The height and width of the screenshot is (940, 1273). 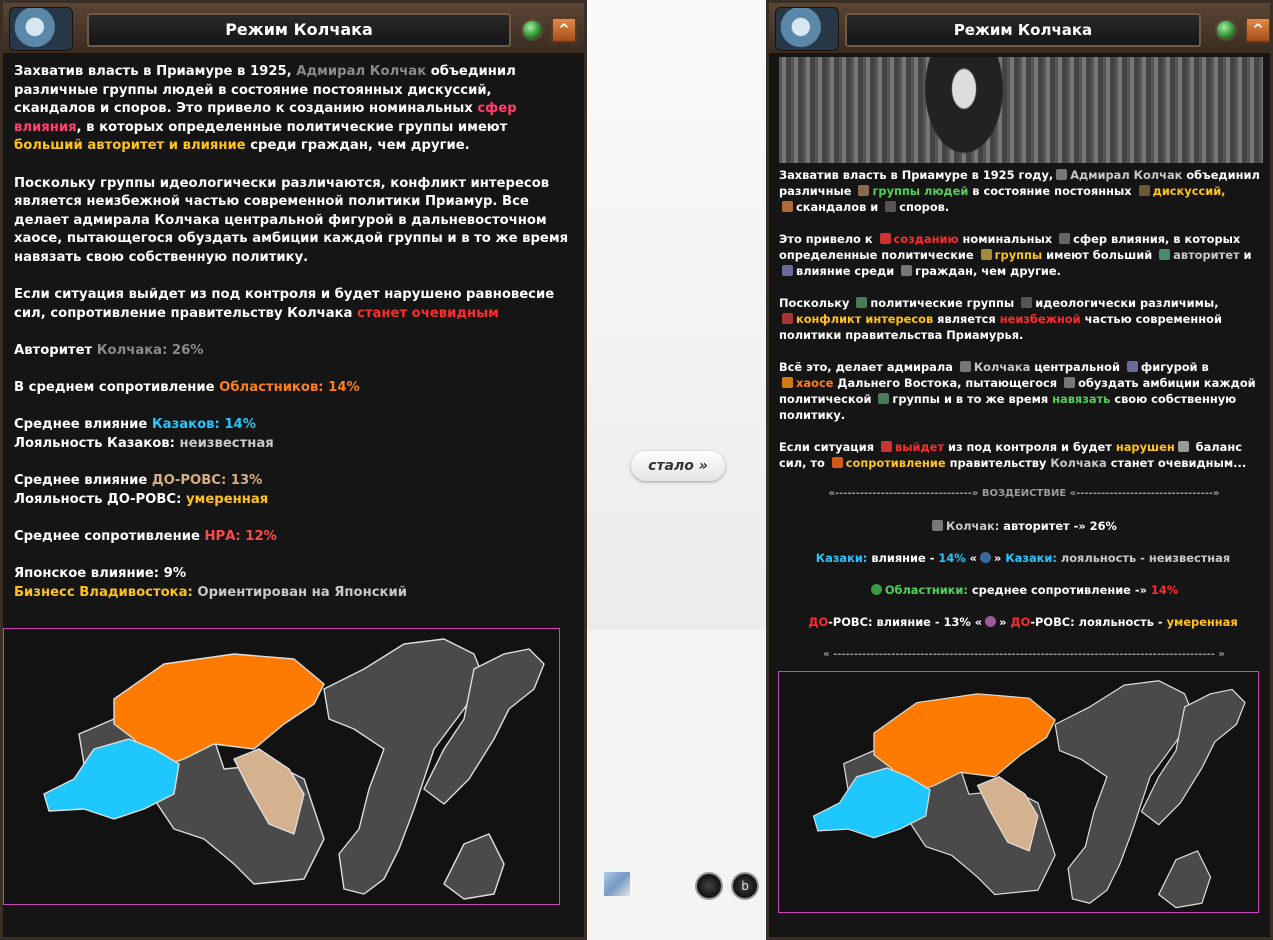 I want to click on became-button: стало », so click(x=678, y=466).